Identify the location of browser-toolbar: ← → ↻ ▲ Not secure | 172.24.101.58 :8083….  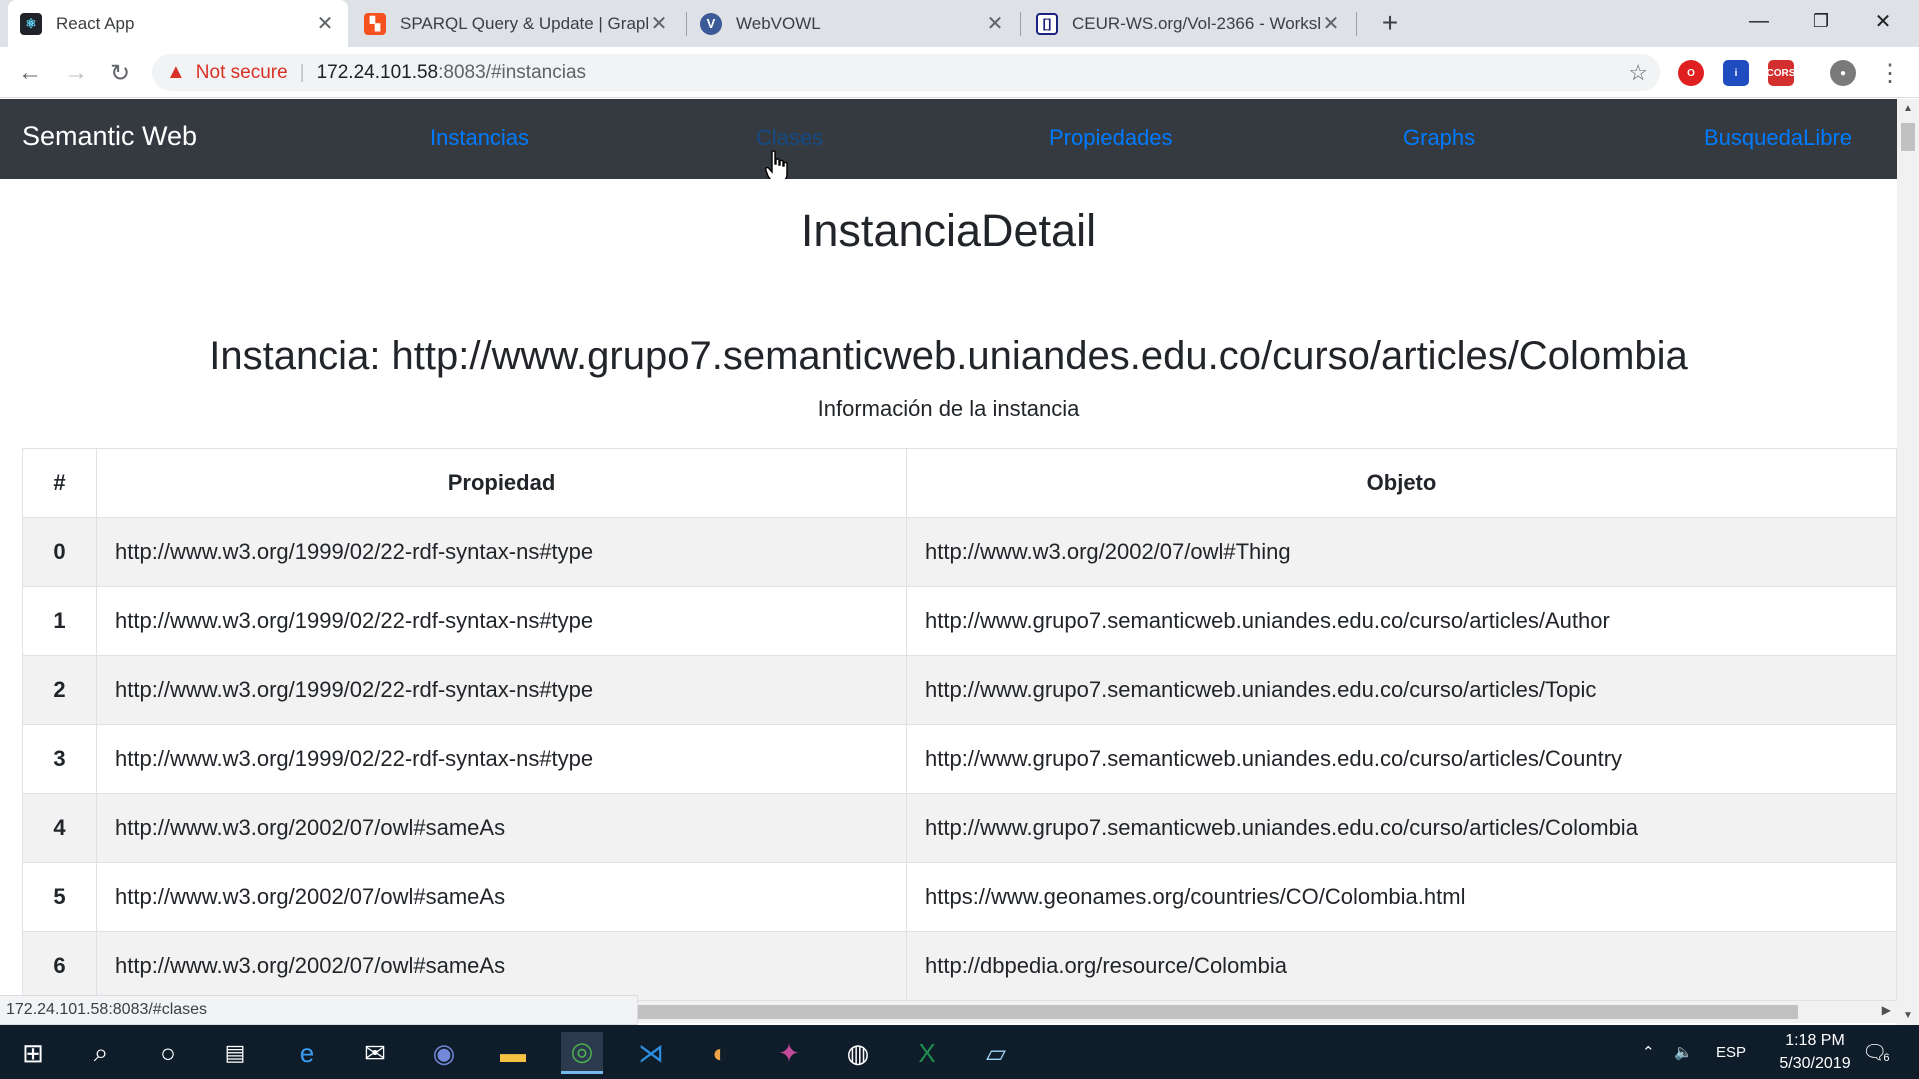
(959, 72).